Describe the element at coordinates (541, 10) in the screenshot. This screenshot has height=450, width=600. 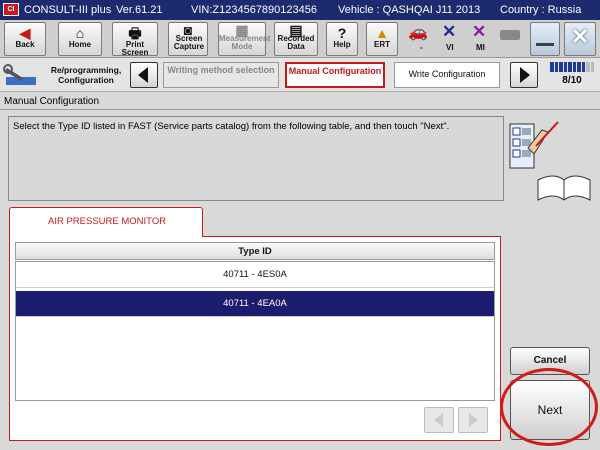
I see `country-label: Country : Russia` at that location.